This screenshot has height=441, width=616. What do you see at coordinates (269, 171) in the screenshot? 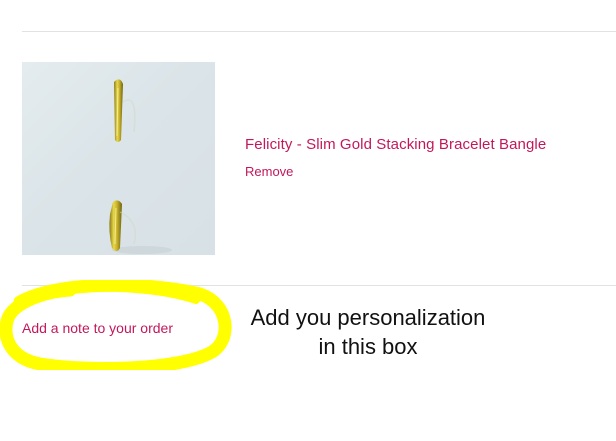
I see `remove-button: Remove` at bounding box center [269, 171].